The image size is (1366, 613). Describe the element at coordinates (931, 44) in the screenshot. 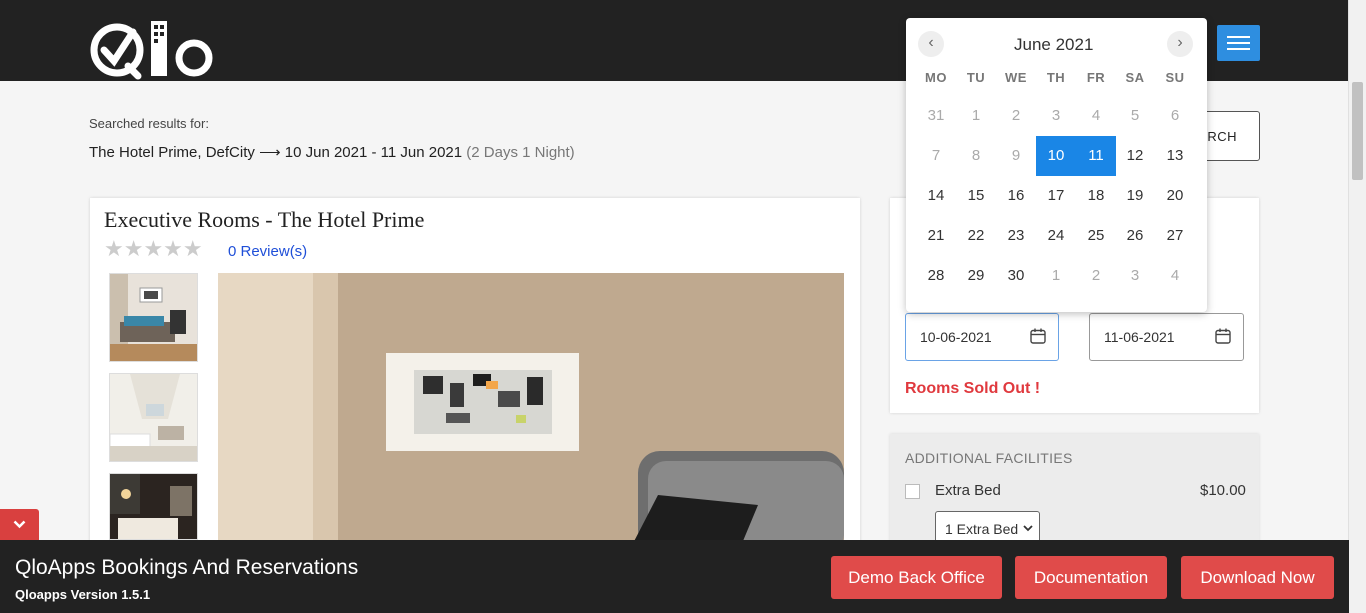

I see `prev-month-button: ‹` at that location.